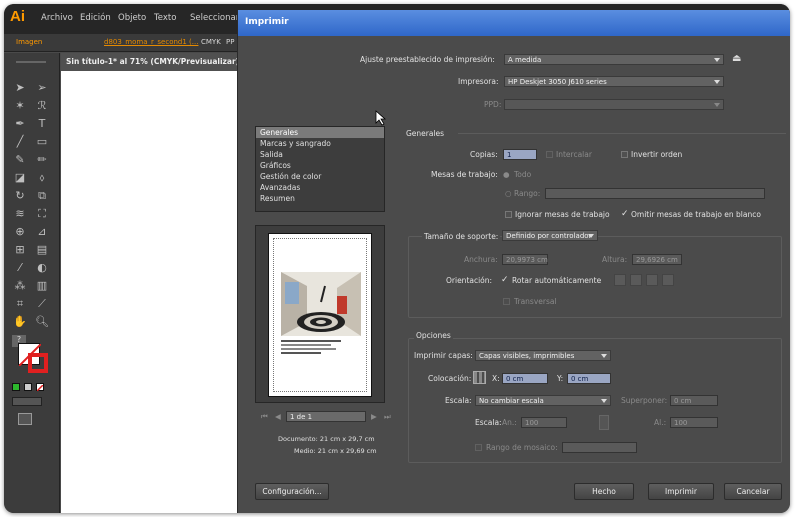  I want to click on type-tool-icon: T, so click(42, 123).